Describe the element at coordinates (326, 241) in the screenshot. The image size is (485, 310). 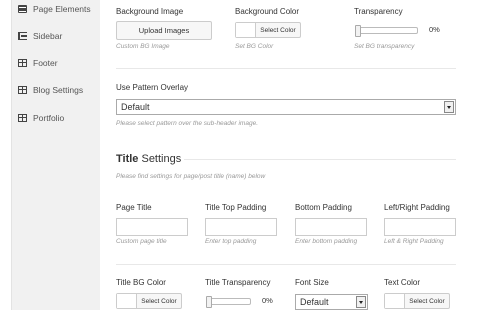
I see `bottom-padding-hint: Enter bottom padding` at that location.